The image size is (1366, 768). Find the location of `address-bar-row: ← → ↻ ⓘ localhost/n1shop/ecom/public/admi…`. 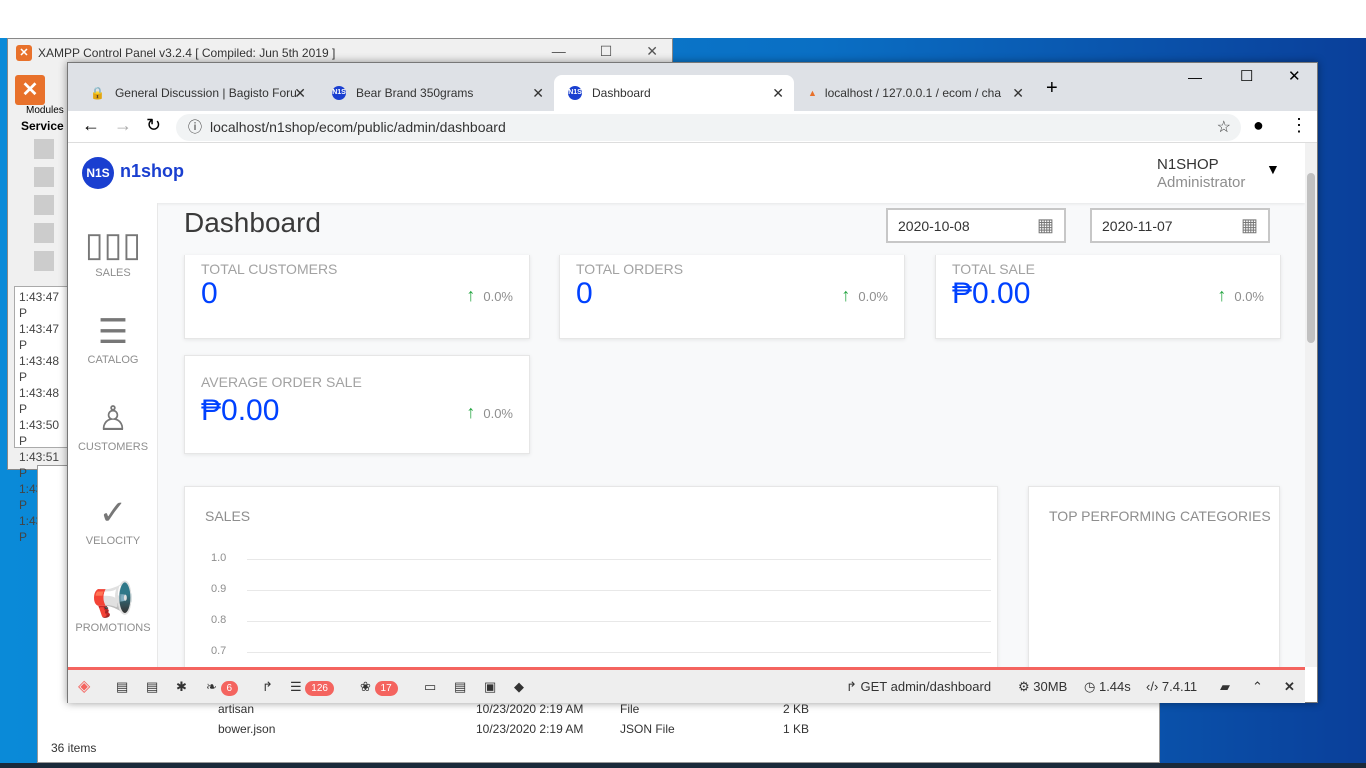

address-bar-row: ← → ↻ ⓘ localhost/n1shop/ecom/public/admi… is located at coordinates (692, 127).